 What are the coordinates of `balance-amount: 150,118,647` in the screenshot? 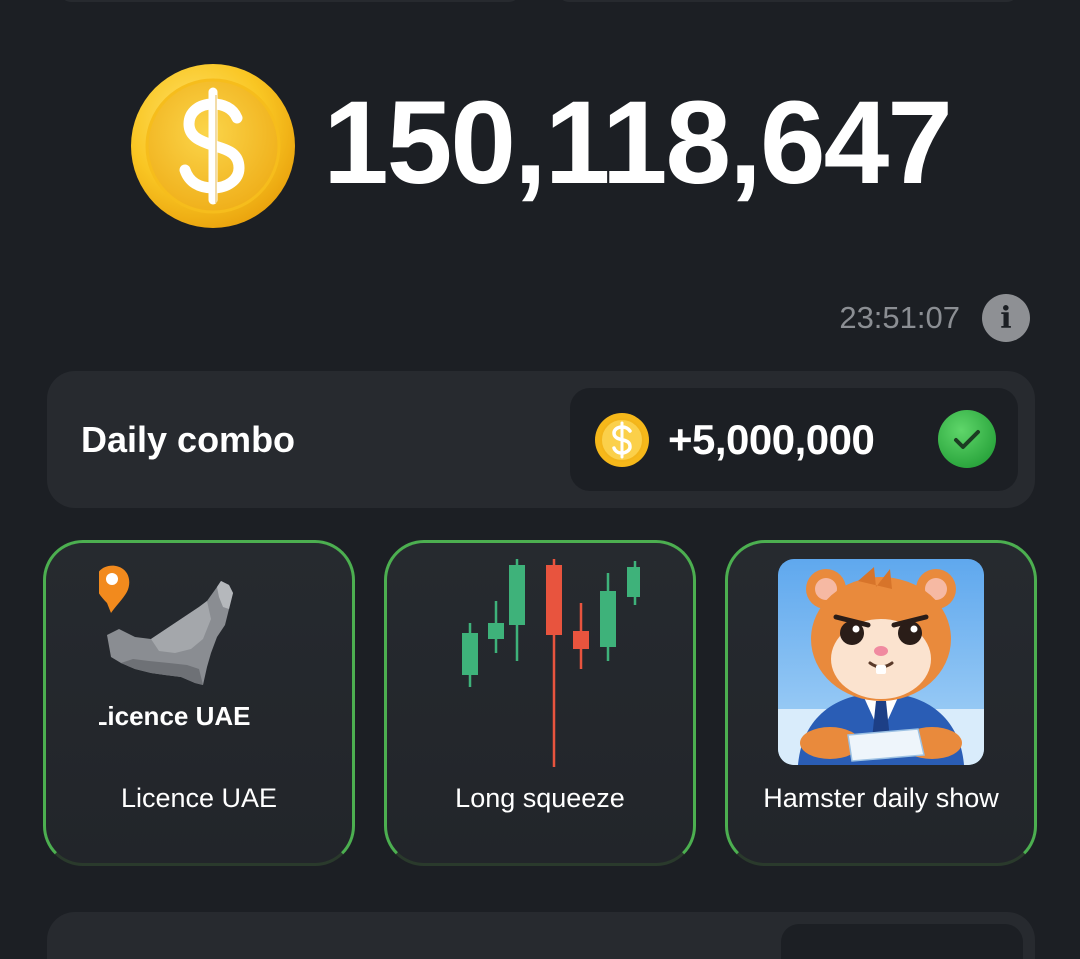 It's located at (638, 143).